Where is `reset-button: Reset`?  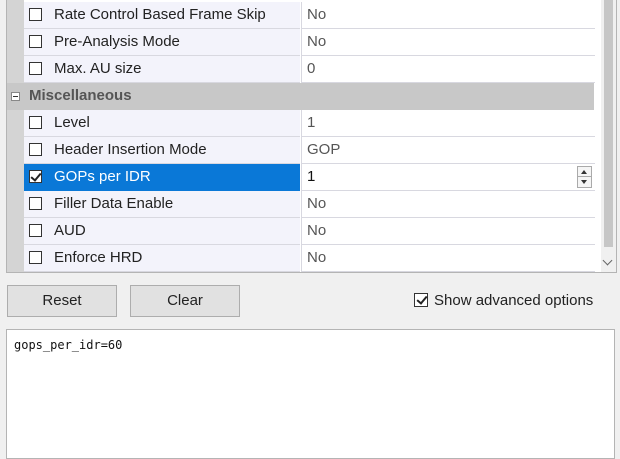
reset-button: Reset is located at coordinates (62, 301).